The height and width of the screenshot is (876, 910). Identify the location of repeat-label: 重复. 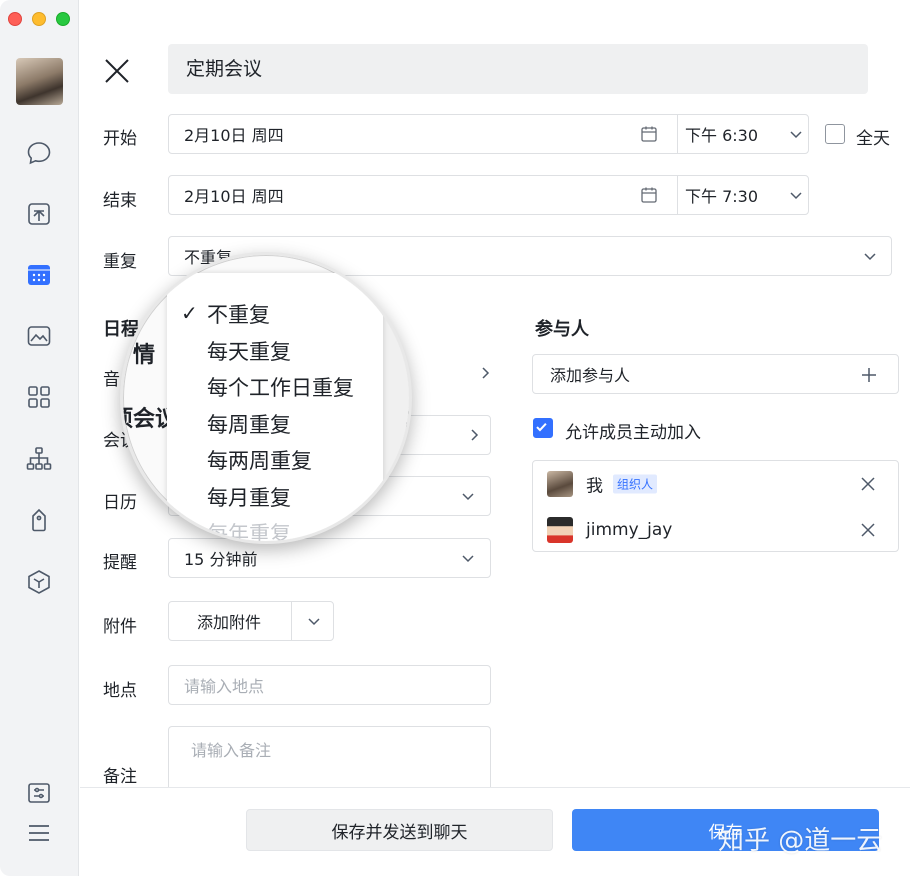
(120, 262).